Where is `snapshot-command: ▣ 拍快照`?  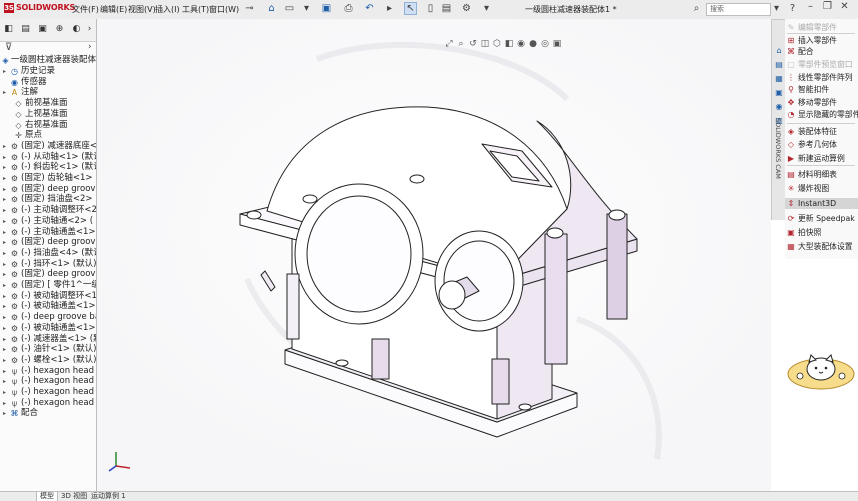
snapshot-command: ▣ 拍快照 is located at coordinates (821, 232).